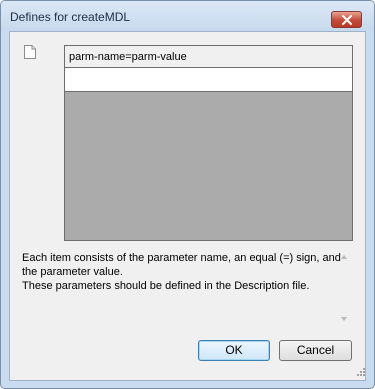  What do you see at coordinates (70, 17) in the screenshot?
I see `window-title: Defines for createMDL` at bounding box center [70, 17].